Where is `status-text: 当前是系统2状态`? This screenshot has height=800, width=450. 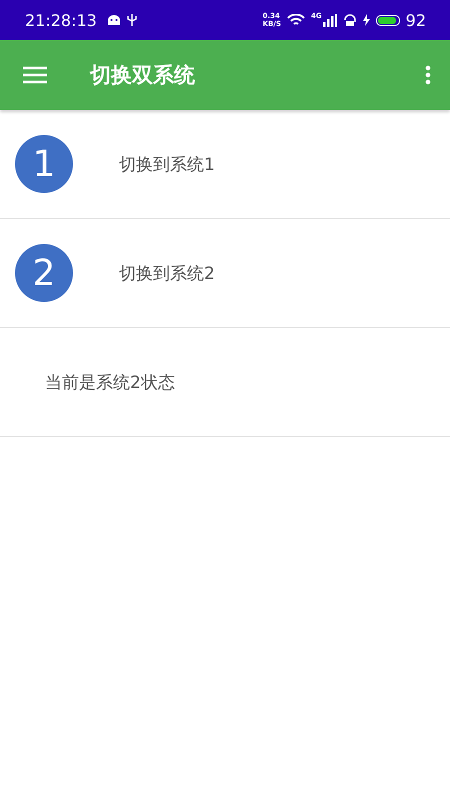
status-text: 当前是系统2状态 is located at coordinates (110, 383).